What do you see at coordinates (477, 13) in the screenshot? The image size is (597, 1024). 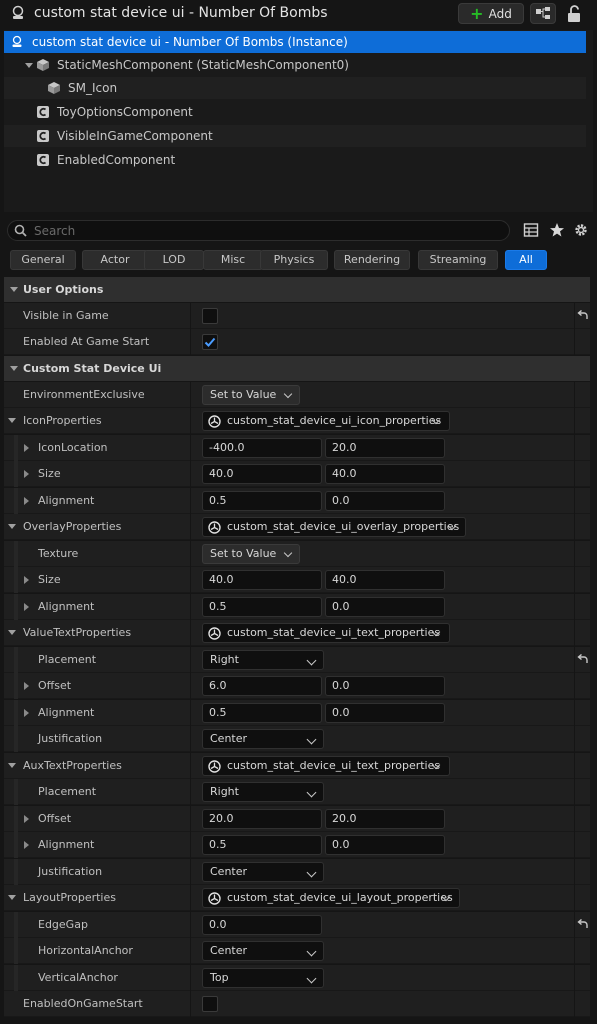 I see `plus-icon: +` at bounding box center [477, 13].